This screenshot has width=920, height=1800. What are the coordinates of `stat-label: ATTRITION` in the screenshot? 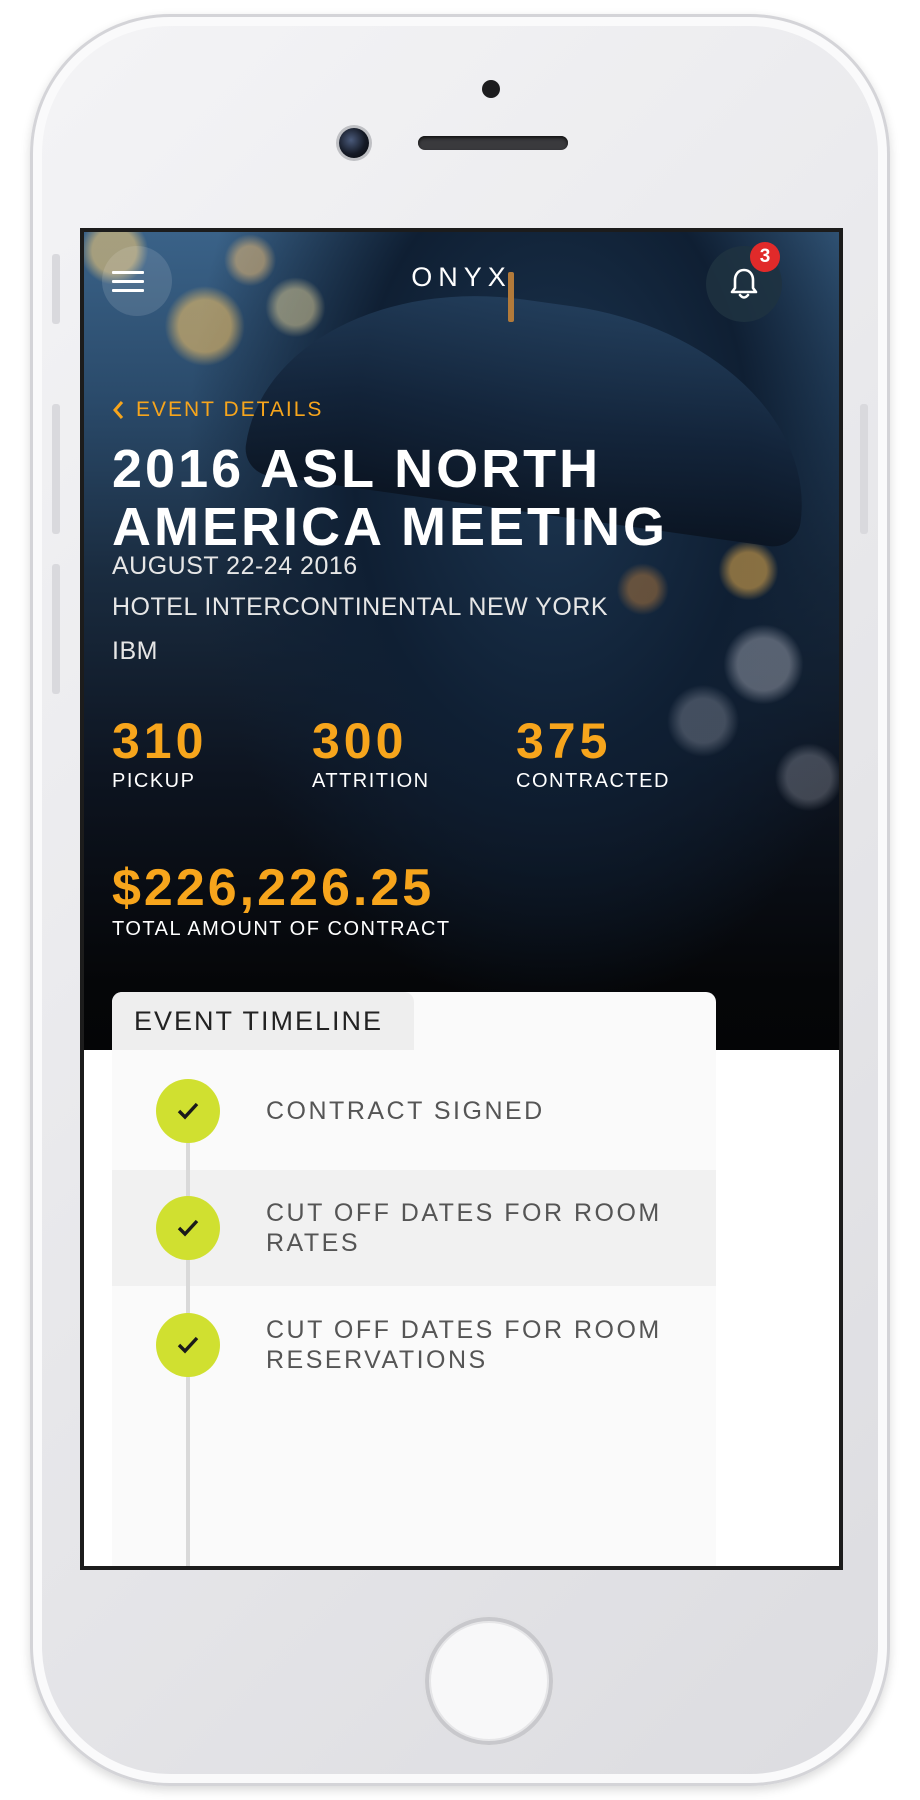 It's located at (371, 781).